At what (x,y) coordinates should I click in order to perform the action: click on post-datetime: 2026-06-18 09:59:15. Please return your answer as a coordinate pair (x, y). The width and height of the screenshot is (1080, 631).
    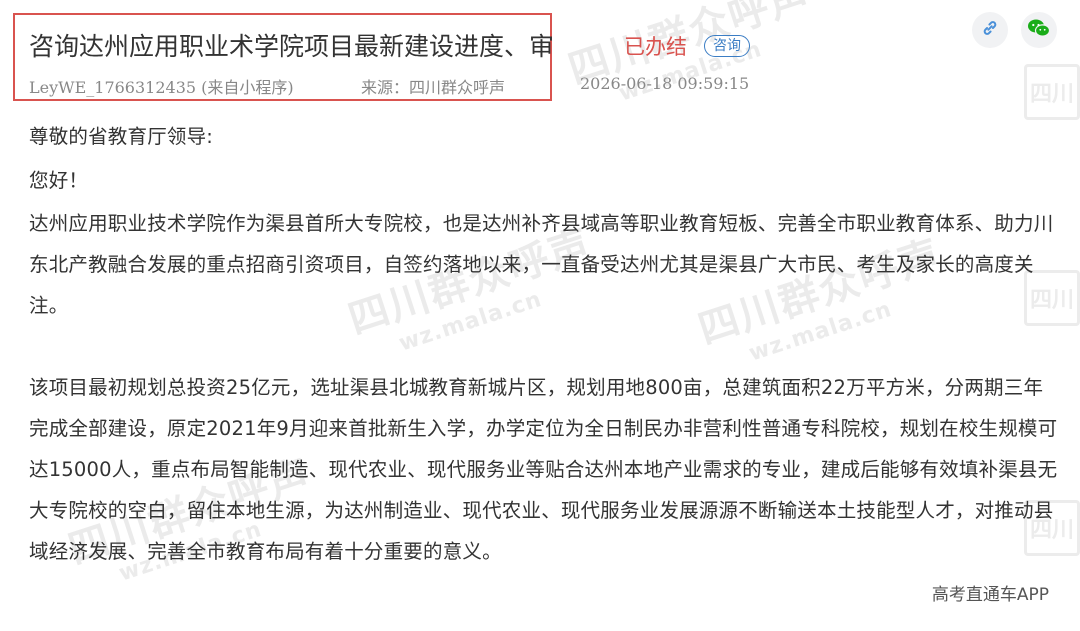
    Looking at the image, I should click on (665, 83).